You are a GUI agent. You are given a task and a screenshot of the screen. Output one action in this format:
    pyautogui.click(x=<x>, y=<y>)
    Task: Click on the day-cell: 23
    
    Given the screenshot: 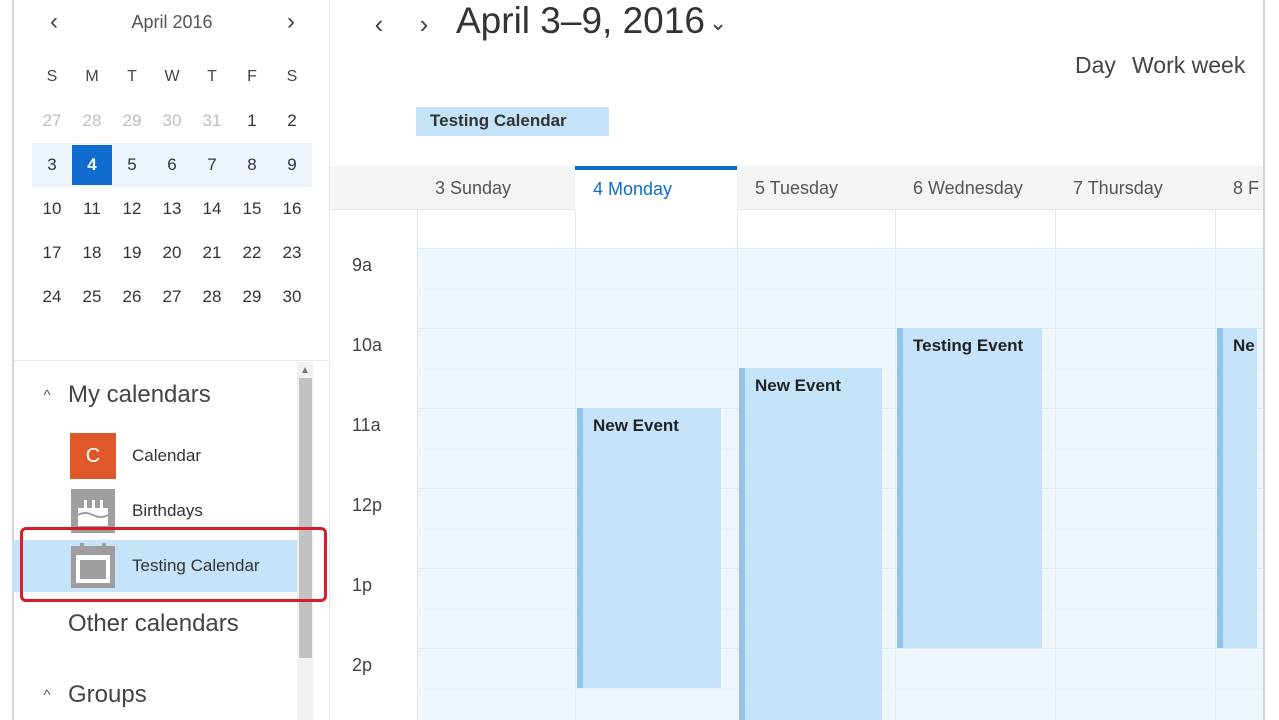 What is the action you would take?
    pyautogui.click(x=292, y=253)
    